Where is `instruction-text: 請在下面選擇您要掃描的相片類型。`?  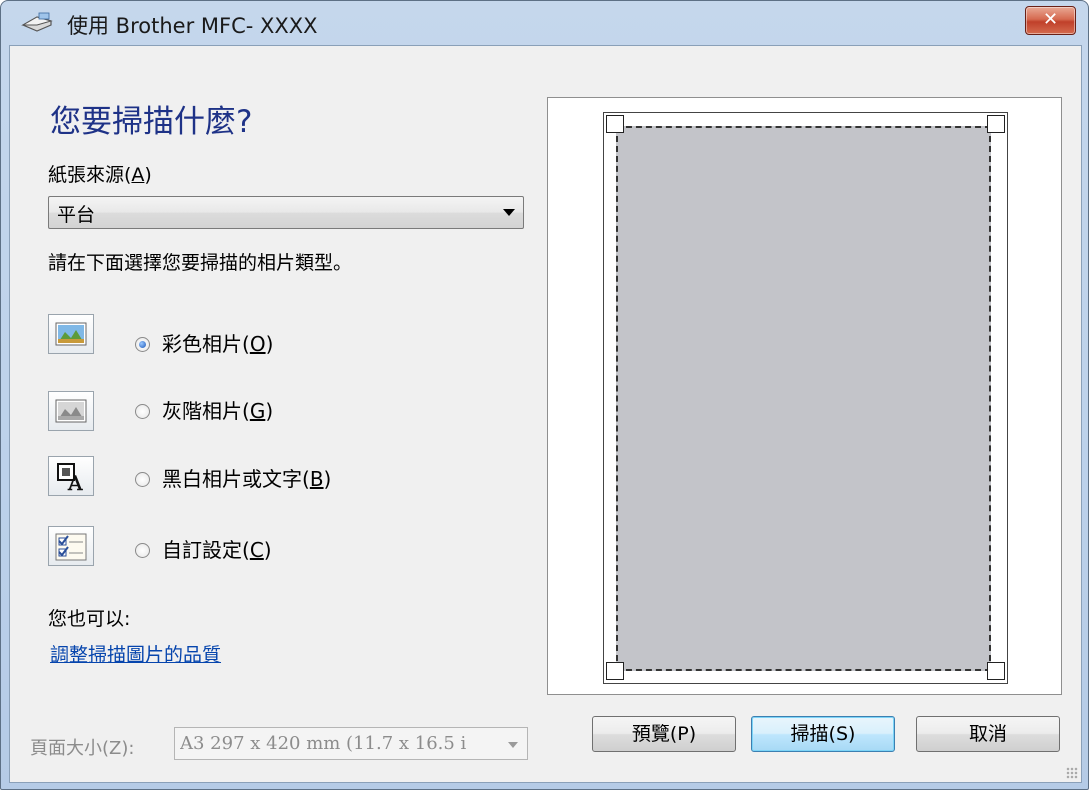 instruction-text: 請在下面選擇您要掃描的相片類型。 is located at coordinates (200, 263).